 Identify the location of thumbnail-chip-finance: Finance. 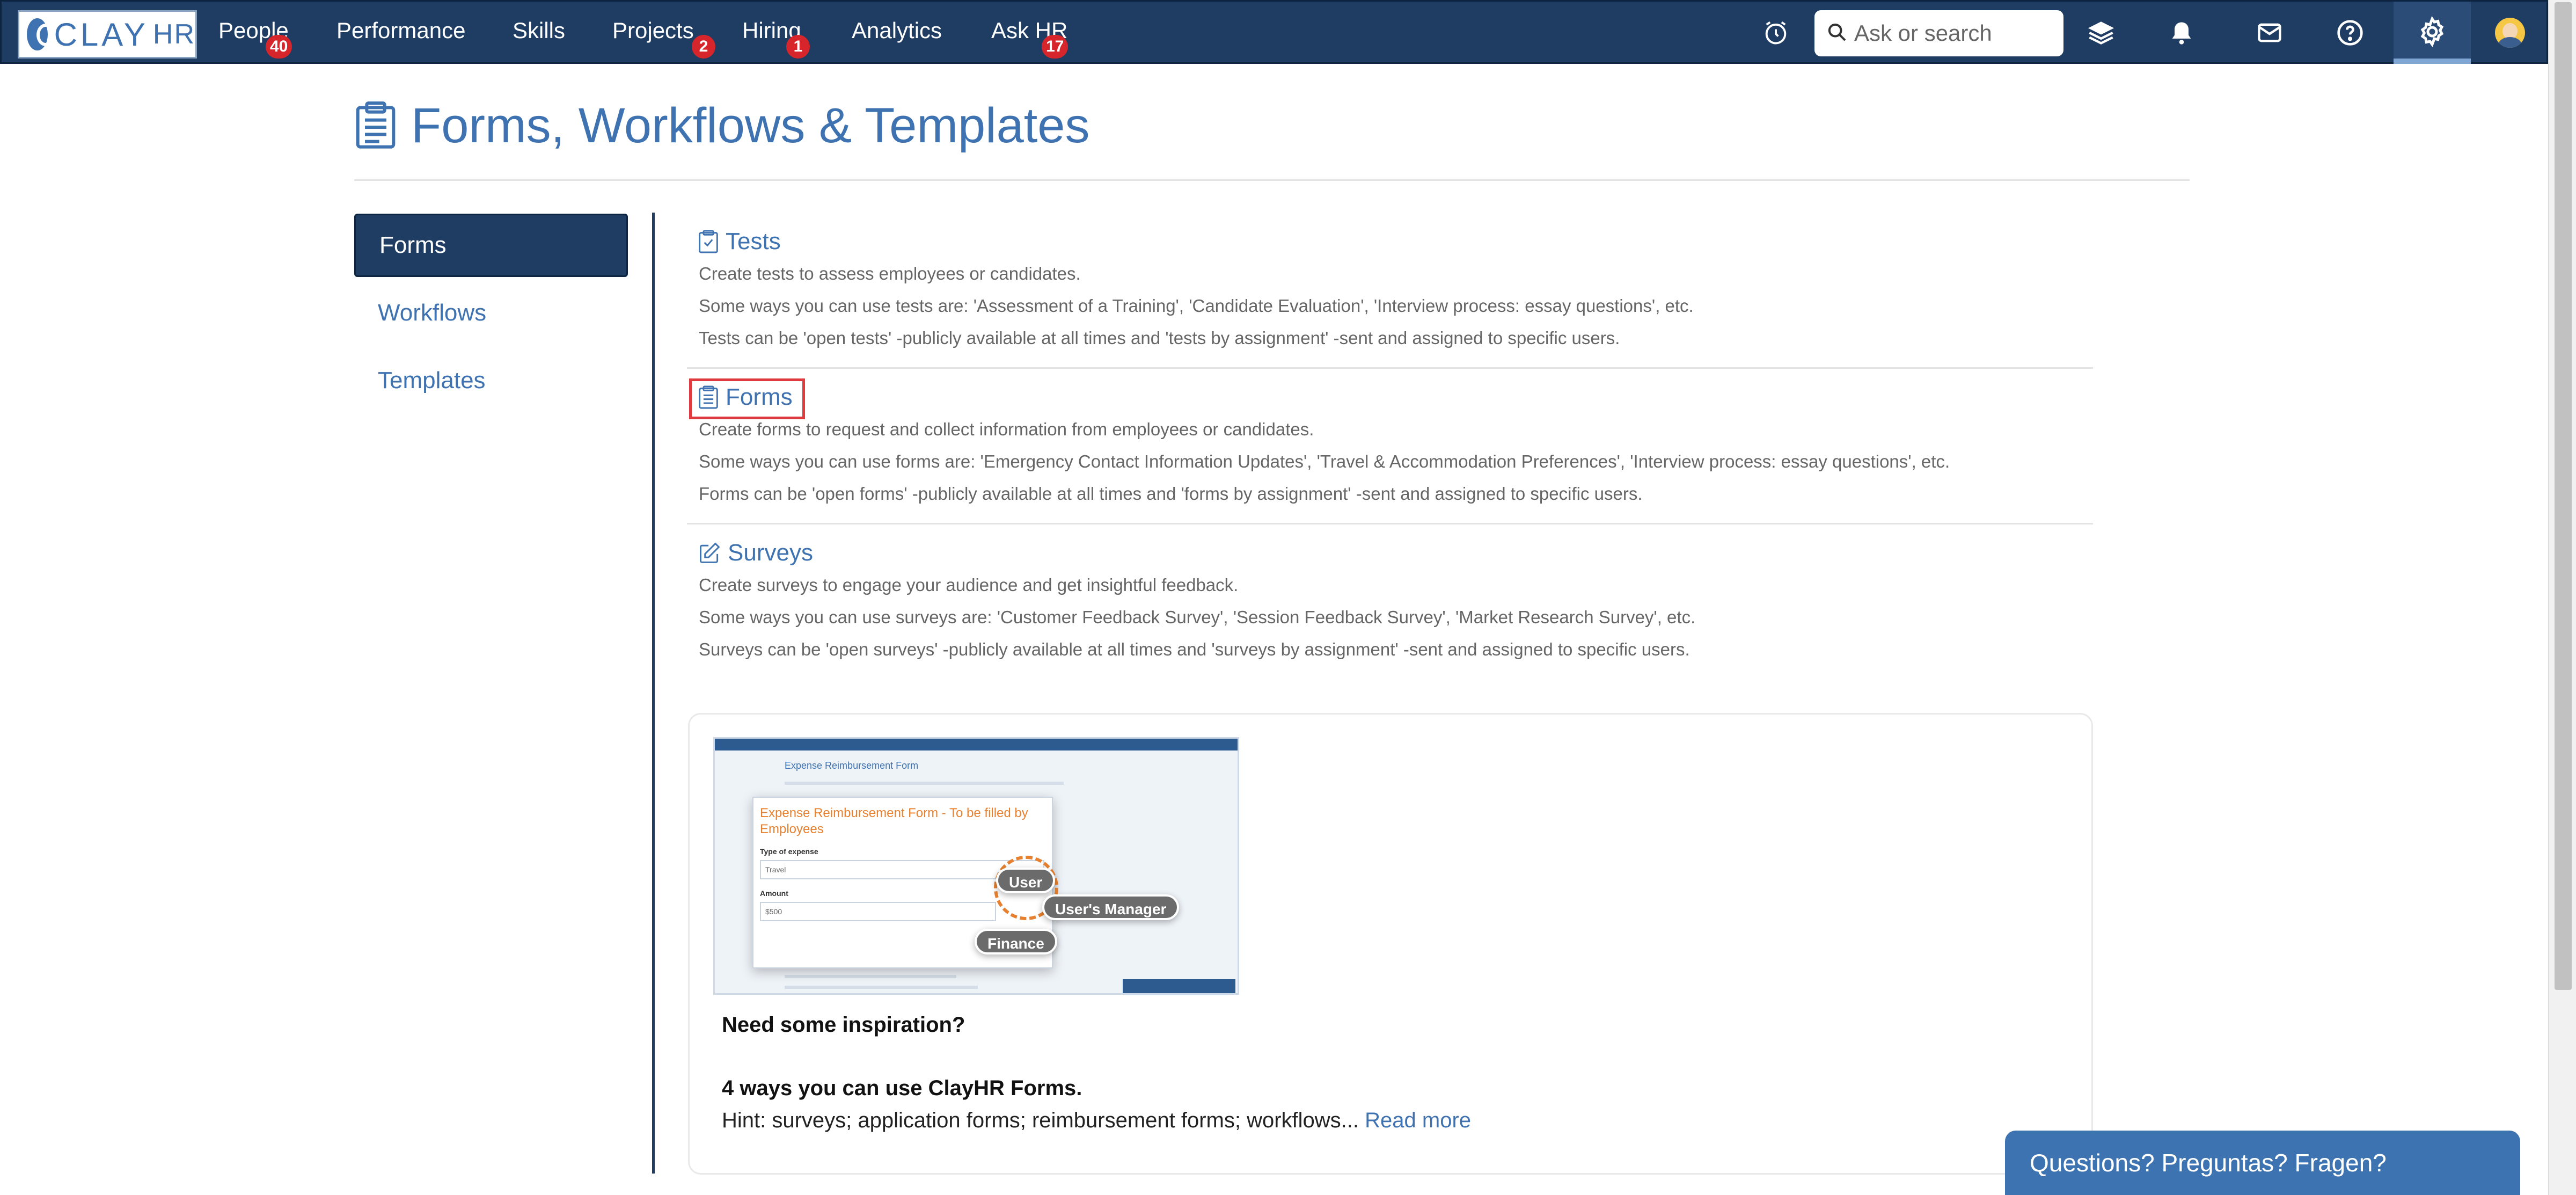
(1016, 941).